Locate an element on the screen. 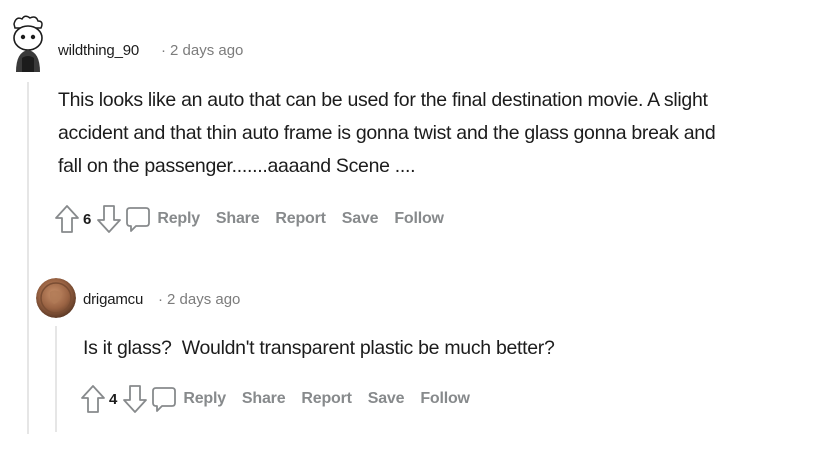 The image size is (830, 459). comment-action-bar: 4 Reply Share Report Save Follow is located at coordinates (282, 399).